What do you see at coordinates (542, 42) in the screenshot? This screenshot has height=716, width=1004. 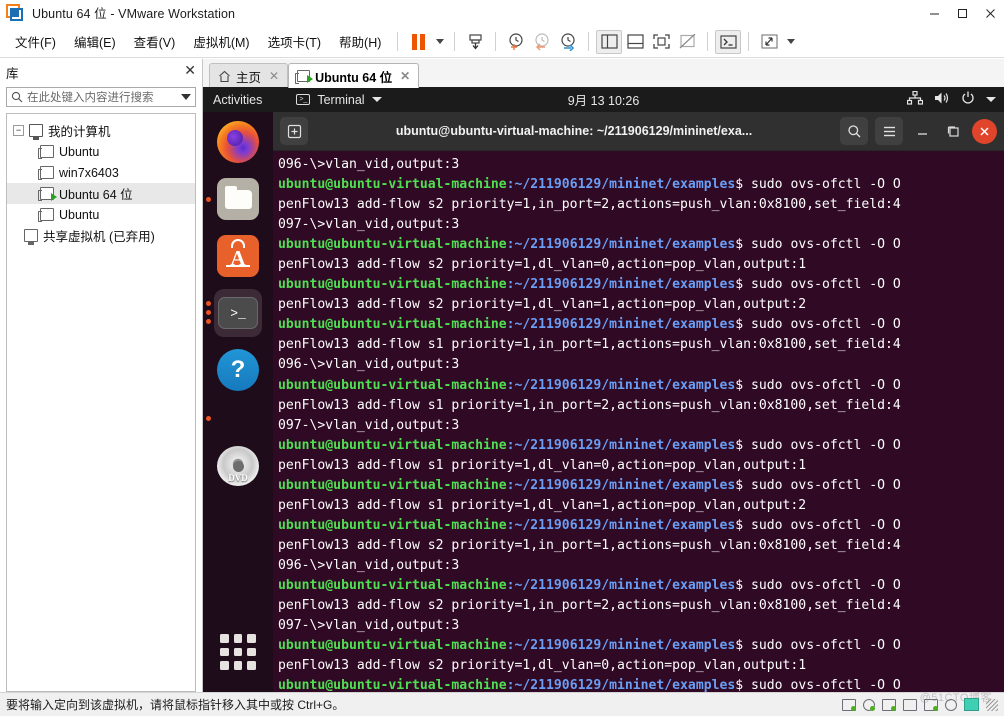 I see `clock-back-icon` at bounding box center [542, 42].